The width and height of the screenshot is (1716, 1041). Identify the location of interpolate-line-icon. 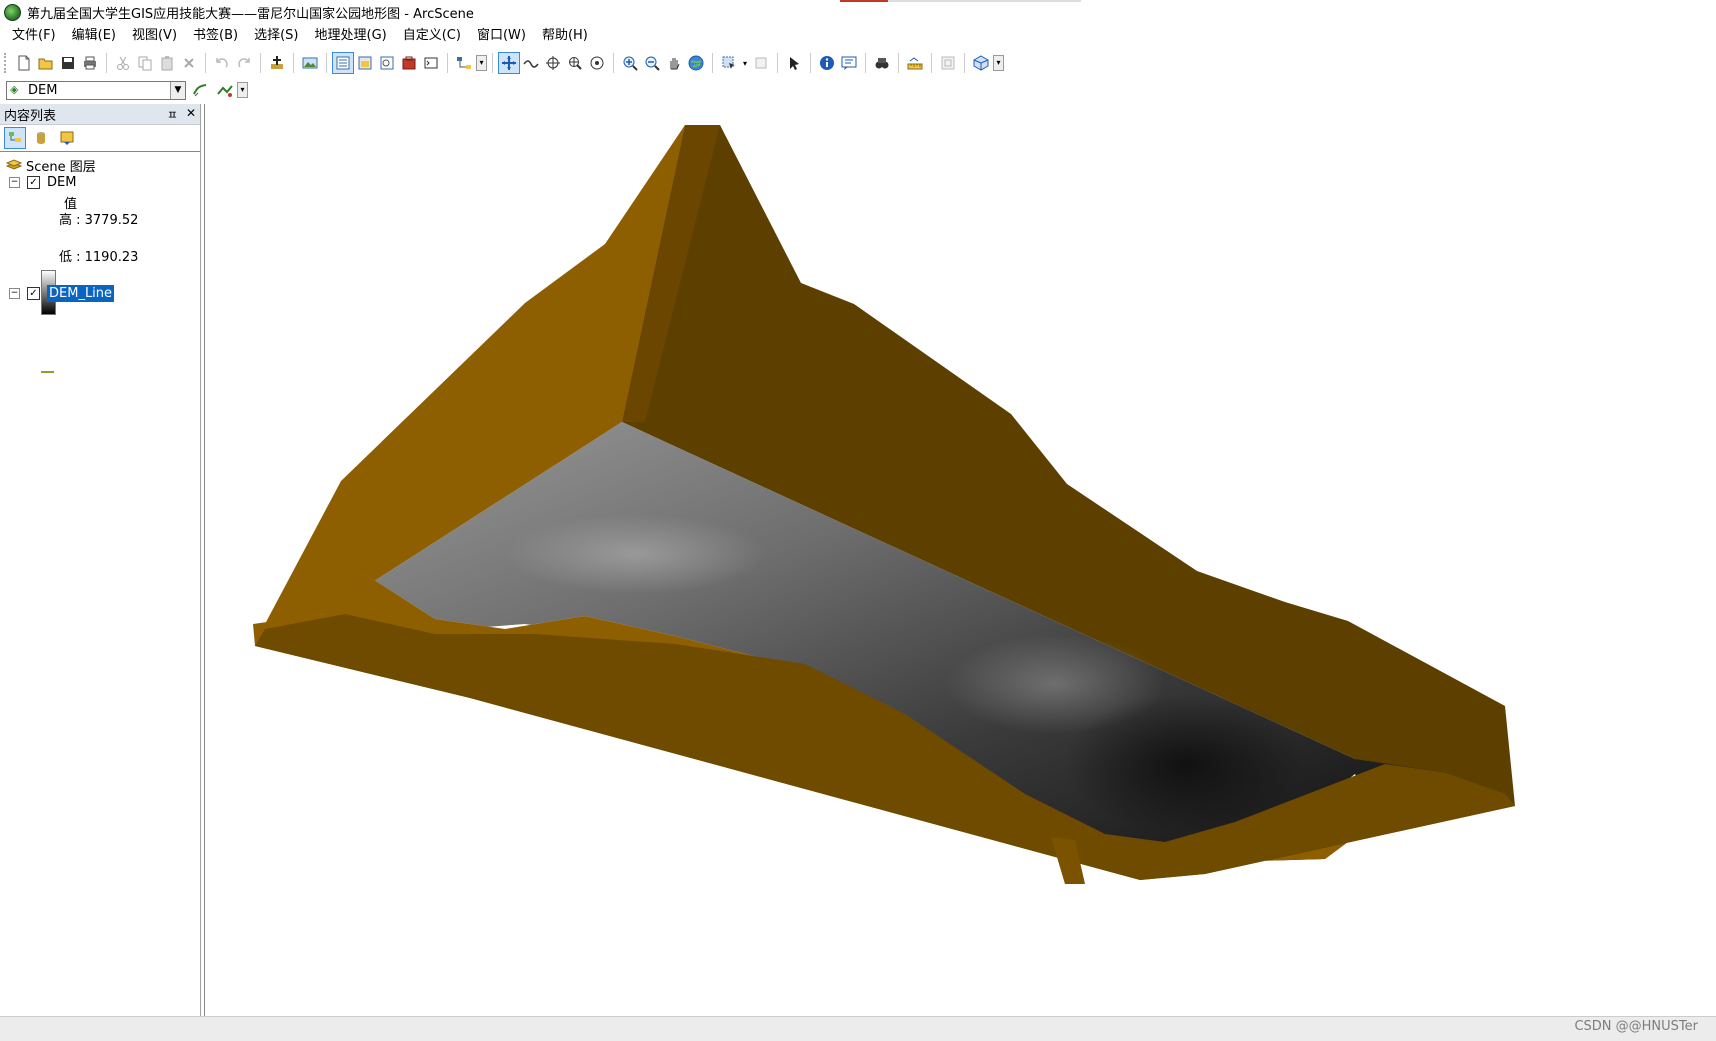
(200, 90).